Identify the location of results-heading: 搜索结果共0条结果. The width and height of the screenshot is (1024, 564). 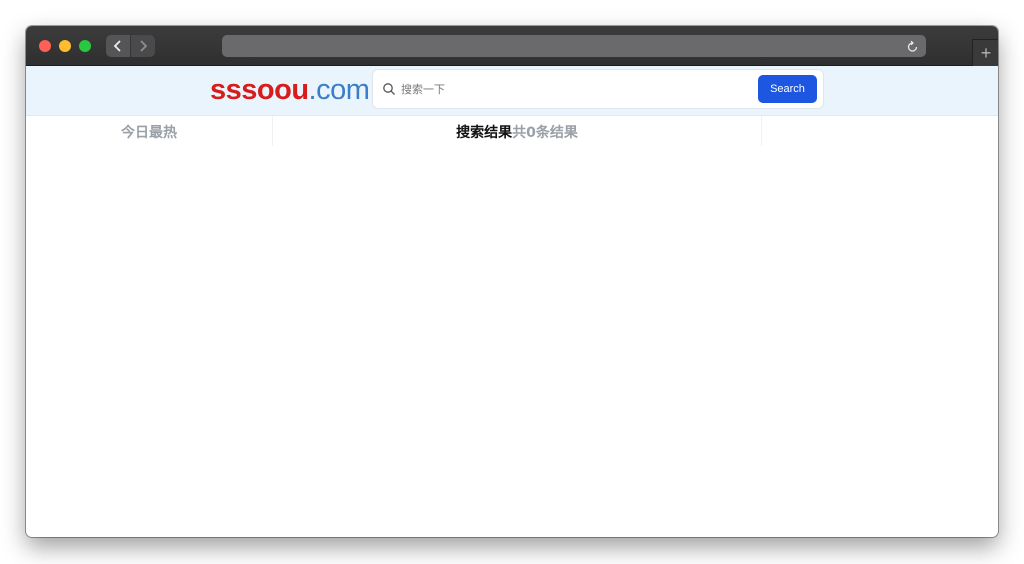
(517, 132).